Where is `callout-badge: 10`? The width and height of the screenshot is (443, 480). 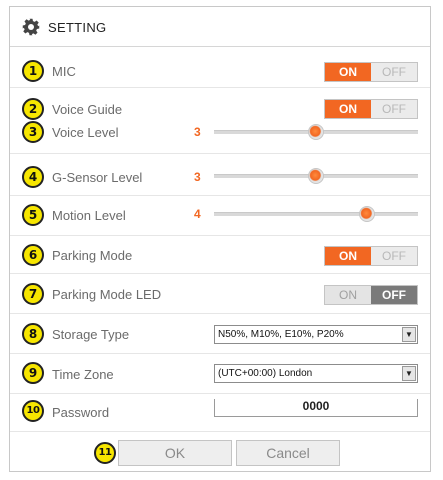 callout-badge: 10 is located at coordinates (33, 411).